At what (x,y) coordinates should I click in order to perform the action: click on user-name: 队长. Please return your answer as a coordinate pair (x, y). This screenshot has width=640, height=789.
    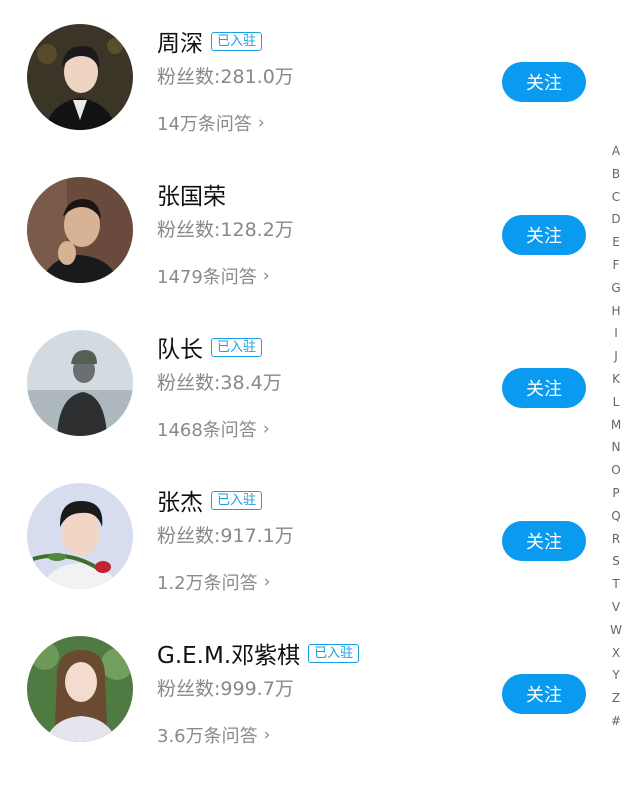
    Looking at the image, I should click on (180, 347).